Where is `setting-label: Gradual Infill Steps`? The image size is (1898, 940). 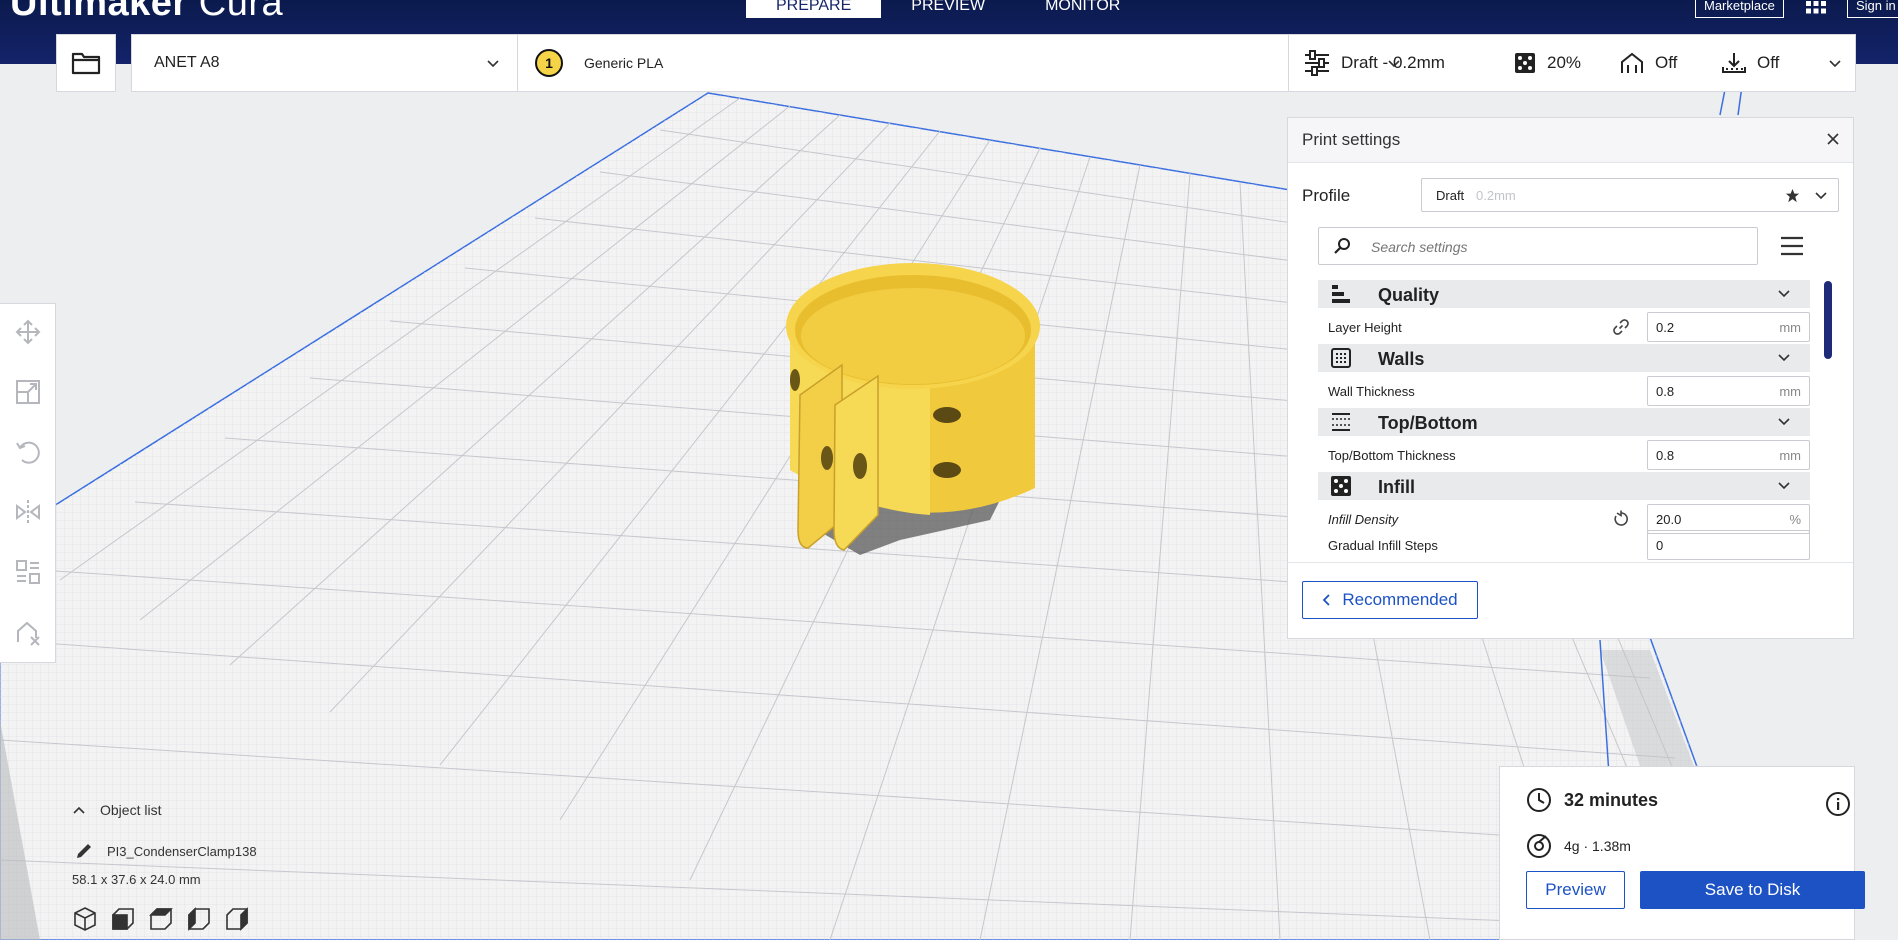 setting-label: Gradual Infill Steps is located at coordinates (1383, 545).